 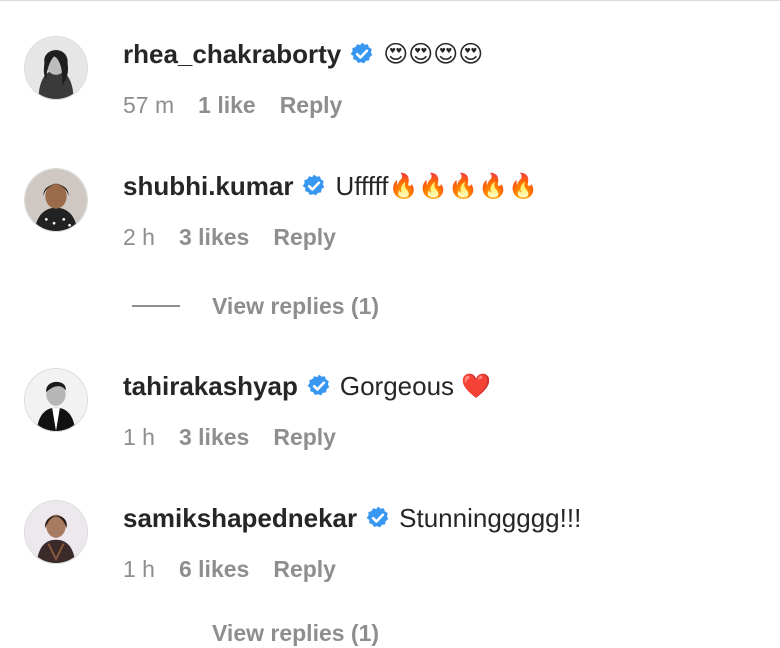 I want to click on comment-header: samikshapednekar Stunninggggg!!!, so click(x=352, y=518).